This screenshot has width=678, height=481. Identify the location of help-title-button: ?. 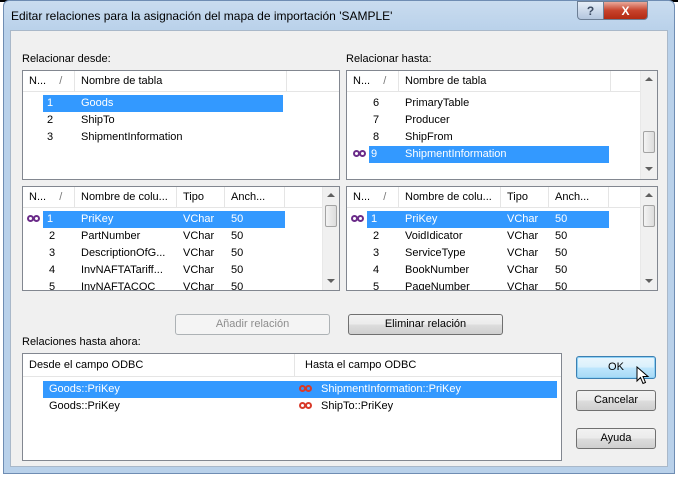
(590, 10).